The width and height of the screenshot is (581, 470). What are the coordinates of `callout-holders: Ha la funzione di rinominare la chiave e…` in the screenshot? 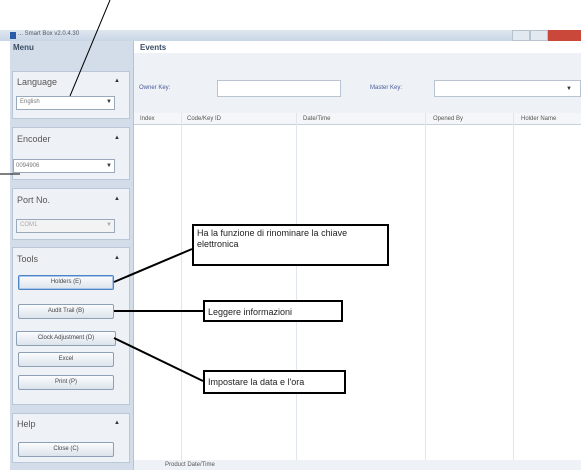 It's located at (290, 245).